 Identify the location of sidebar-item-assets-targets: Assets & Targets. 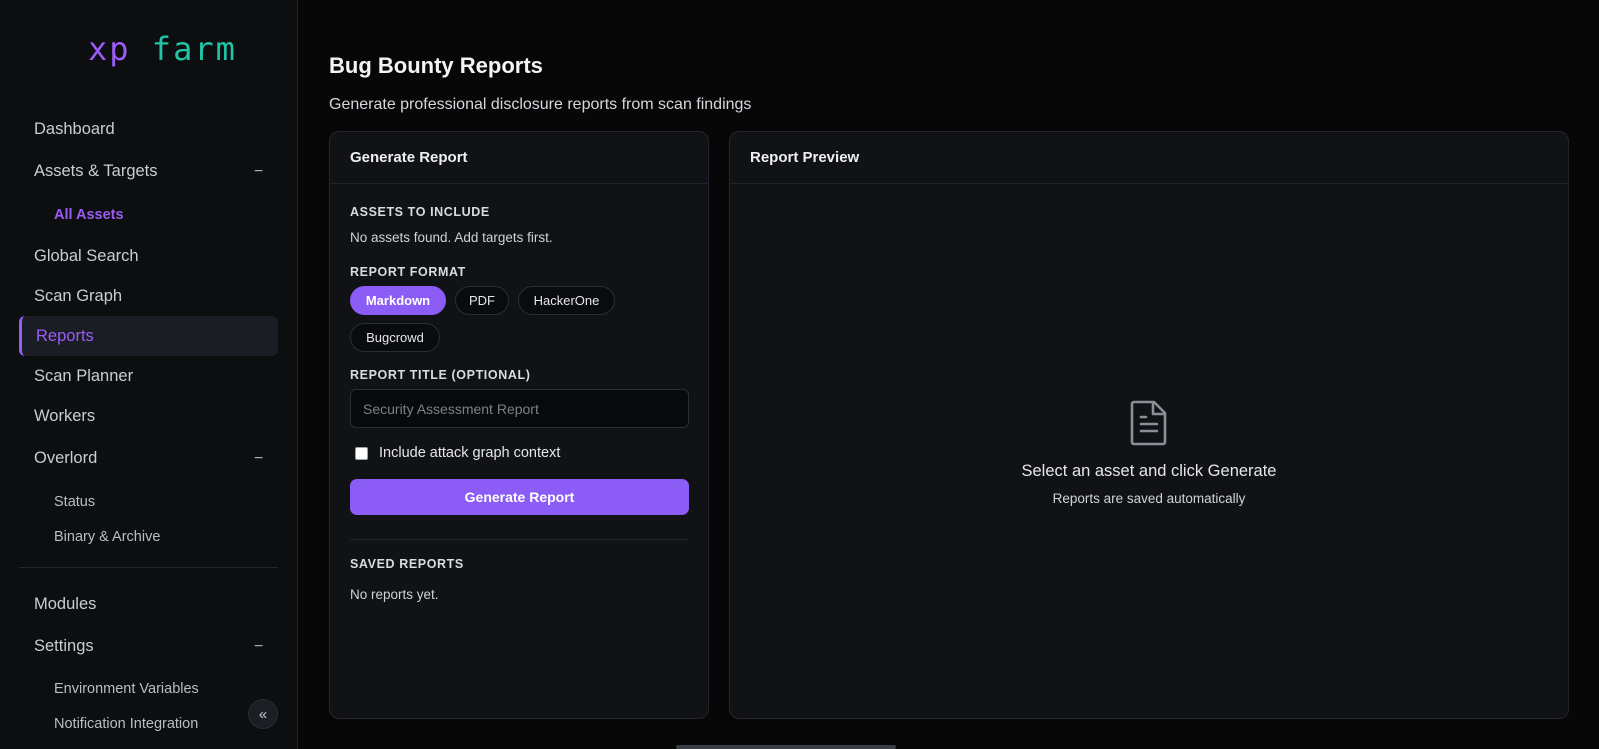
(96, 171).